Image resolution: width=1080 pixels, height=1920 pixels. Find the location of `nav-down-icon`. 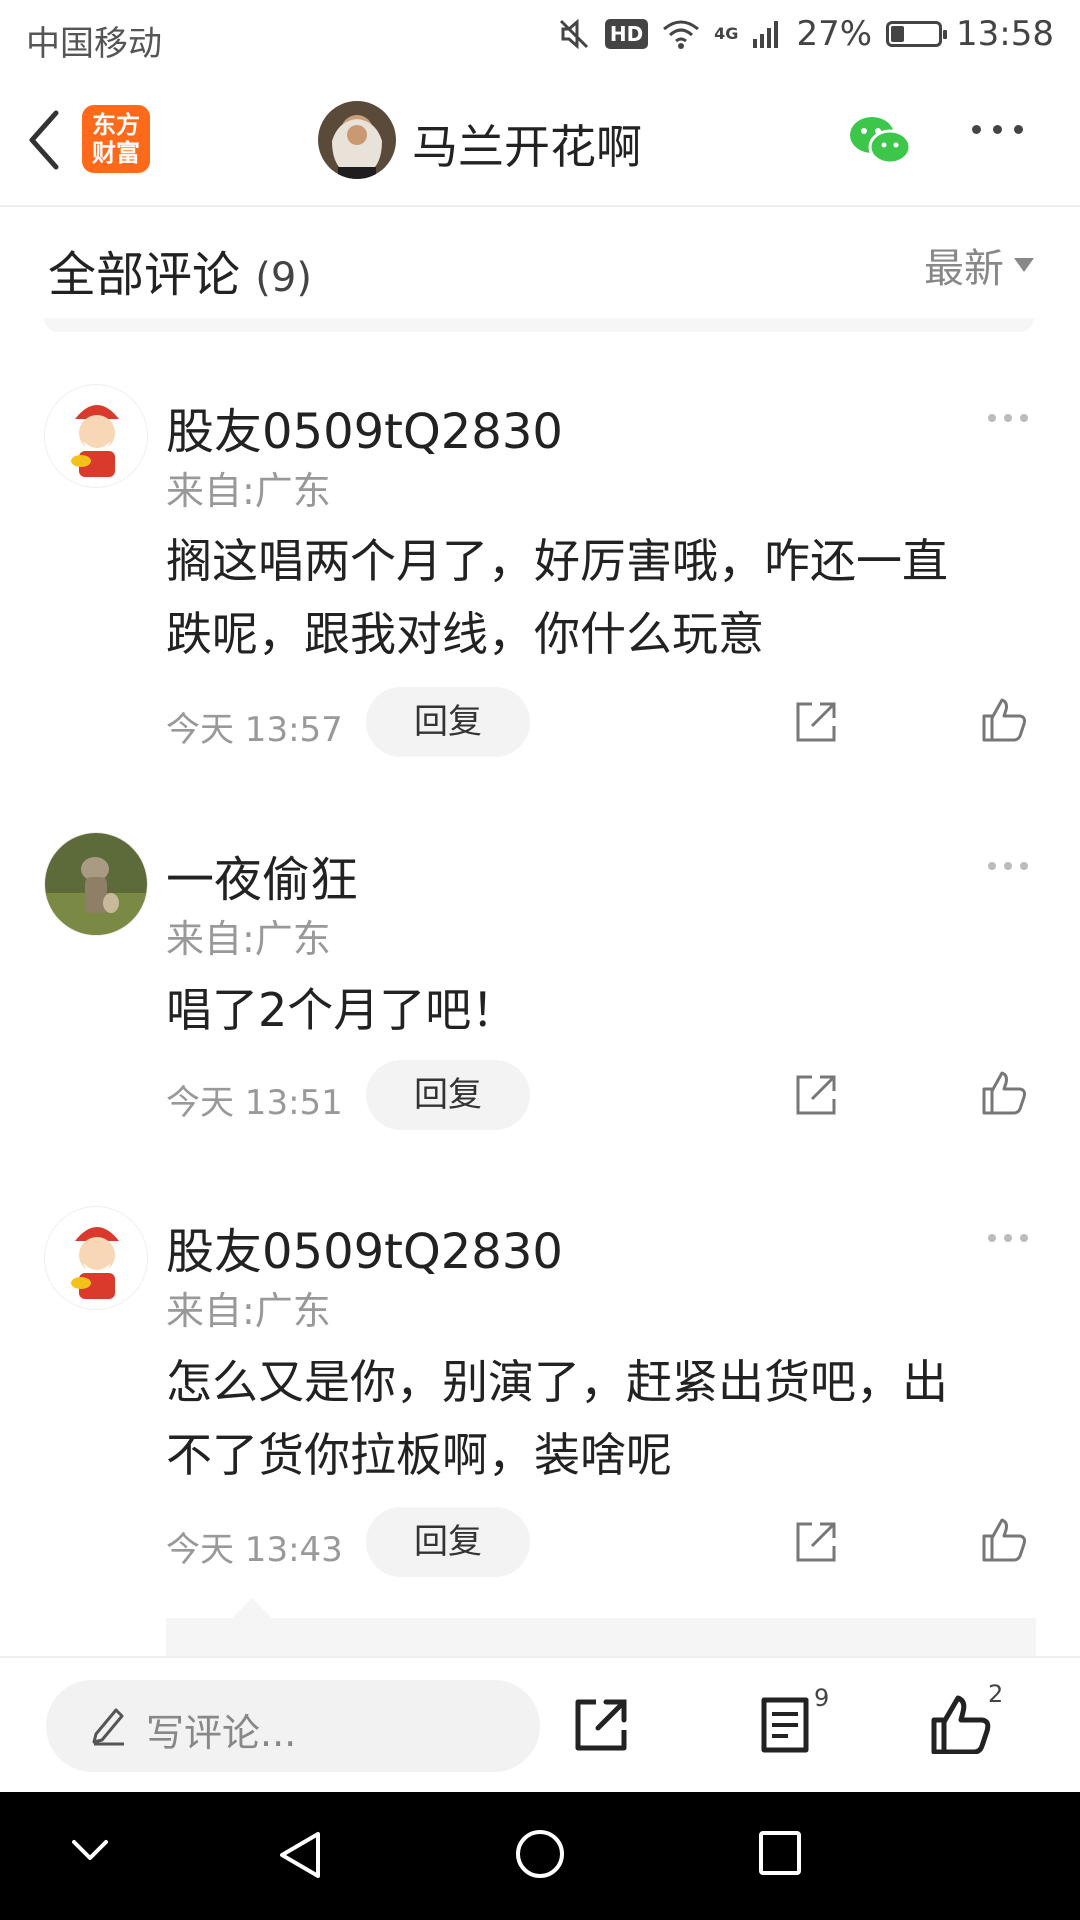

nav-down-icon is located at coordinates (90, 1851).